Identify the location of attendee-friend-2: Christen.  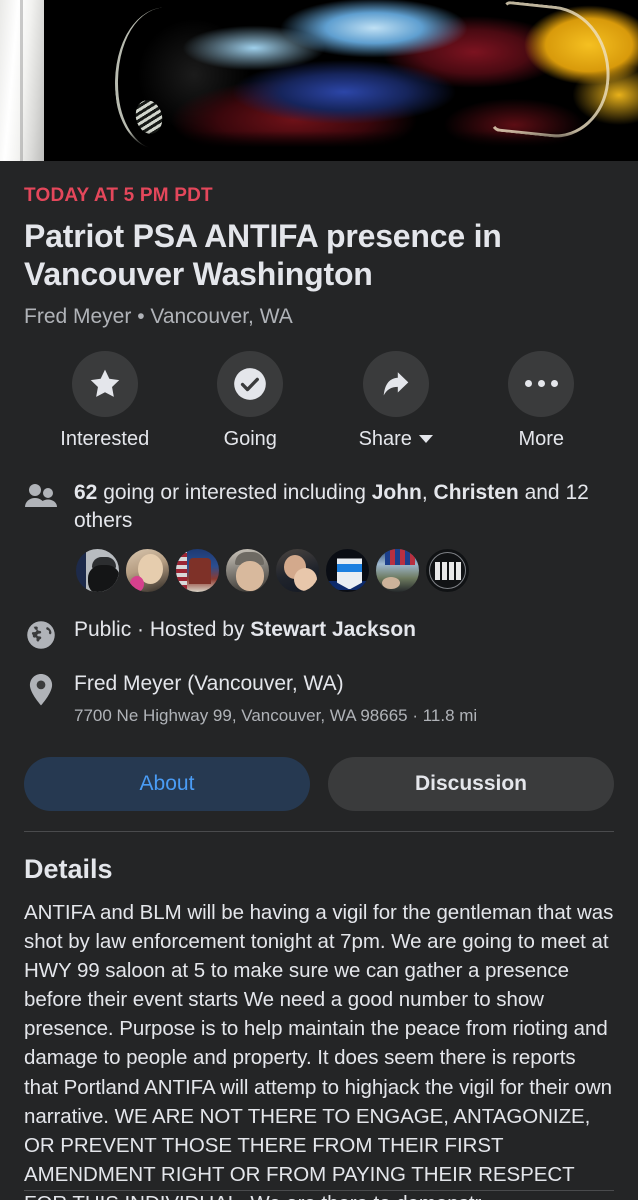
(476, 492).